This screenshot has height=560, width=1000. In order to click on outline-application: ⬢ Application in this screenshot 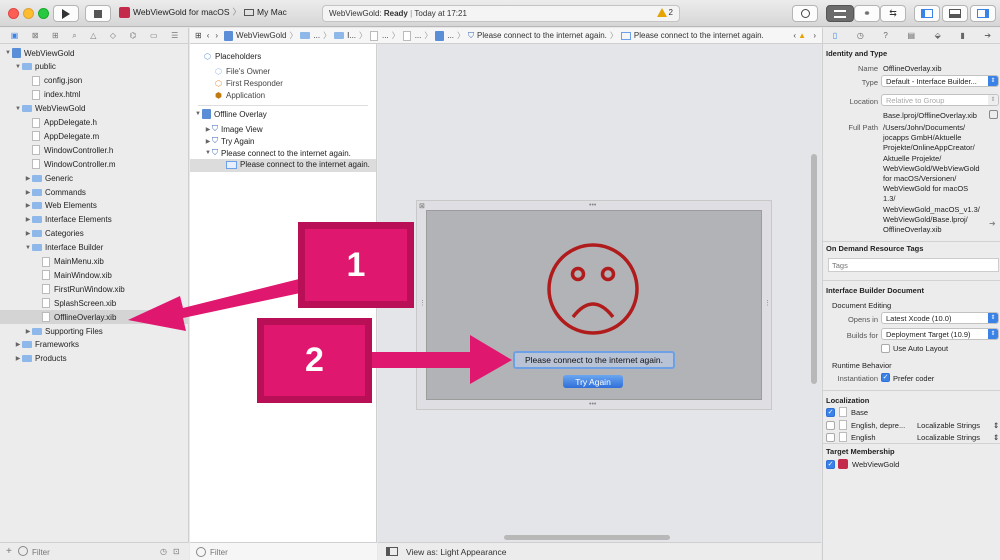, I will do `click(240, 95)`.